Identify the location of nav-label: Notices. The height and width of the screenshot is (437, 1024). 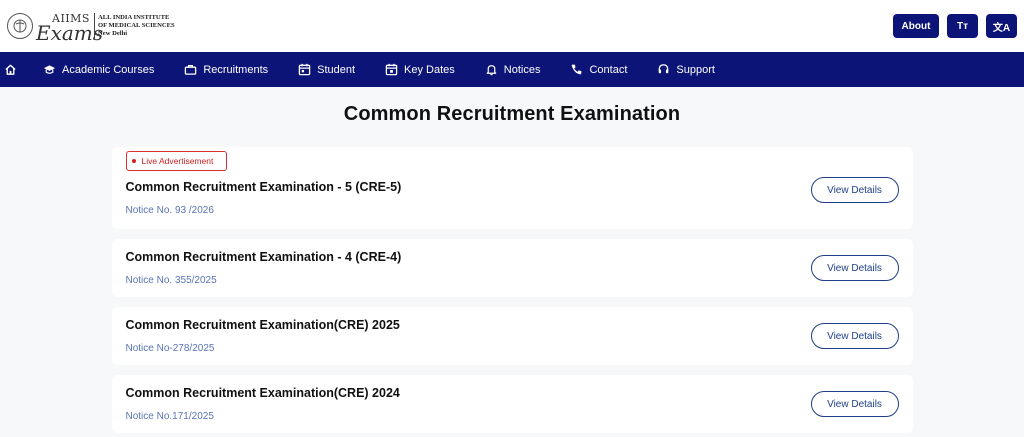
(522, 69).